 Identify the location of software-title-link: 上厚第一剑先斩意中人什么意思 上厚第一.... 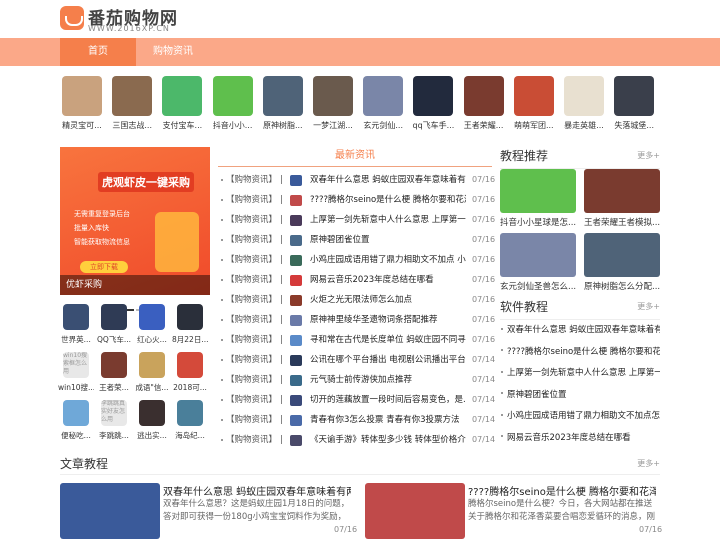
(583, 373).